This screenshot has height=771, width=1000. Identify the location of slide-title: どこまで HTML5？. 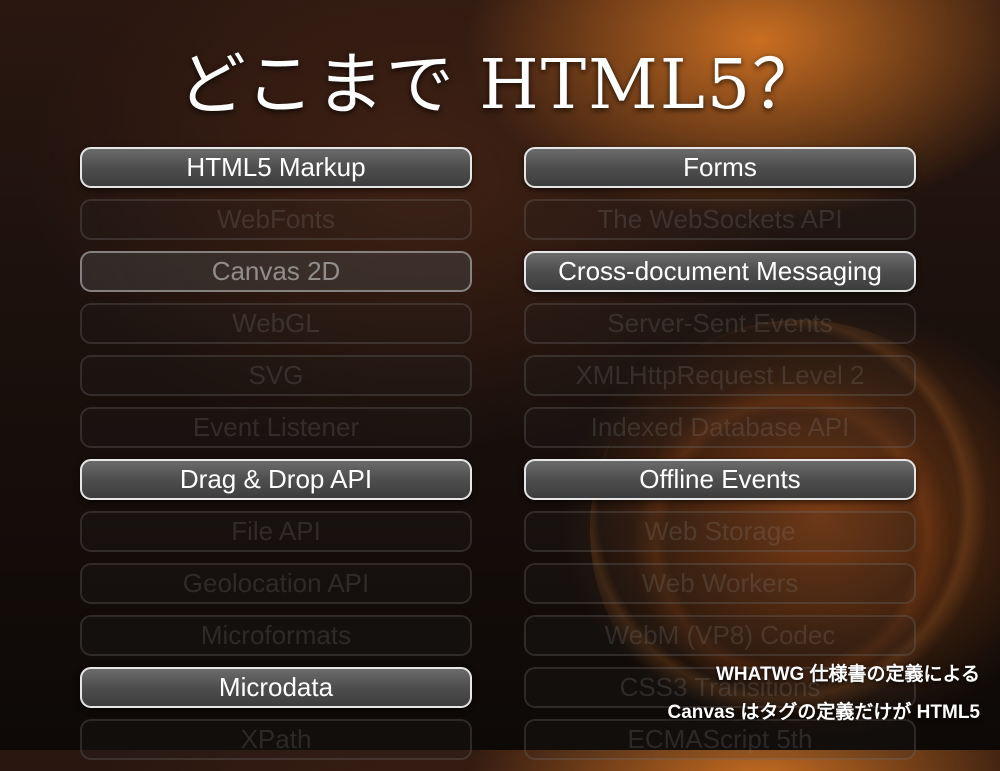
(500, 85).